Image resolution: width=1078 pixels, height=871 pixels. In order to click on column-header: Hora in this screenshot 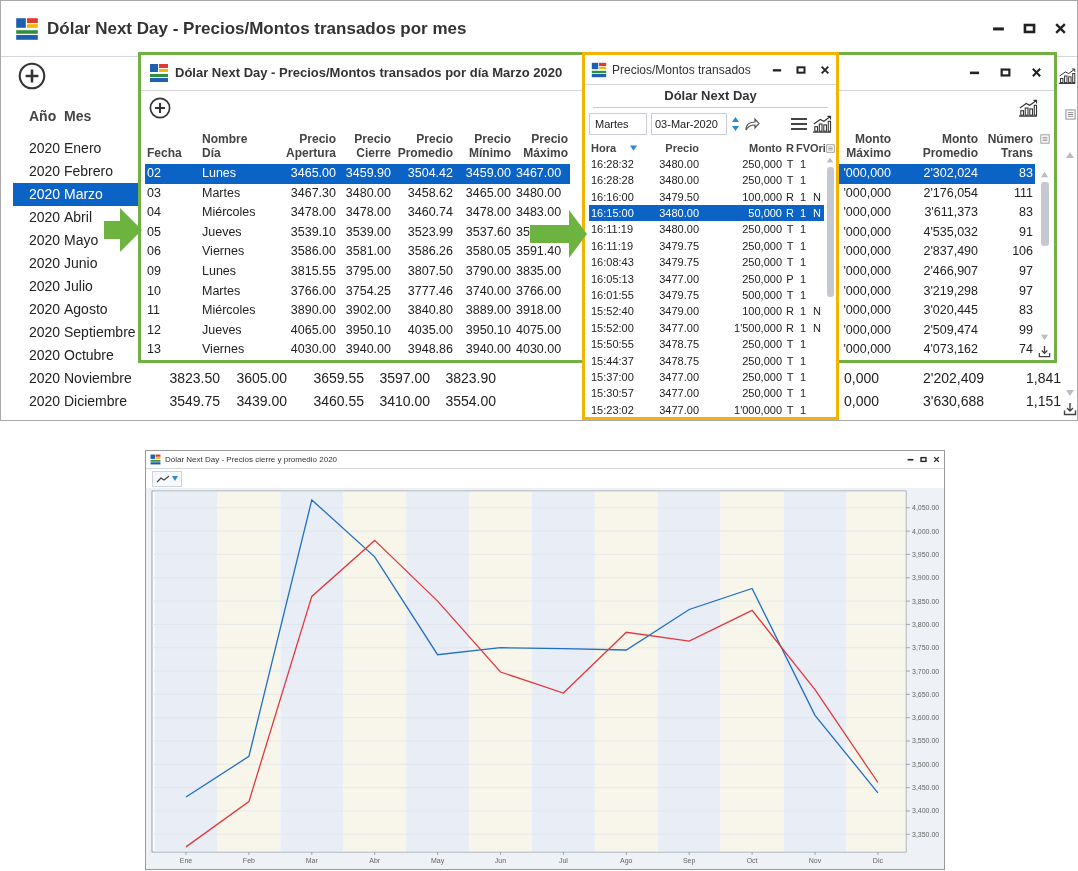, I will do `click(604, 148)`.